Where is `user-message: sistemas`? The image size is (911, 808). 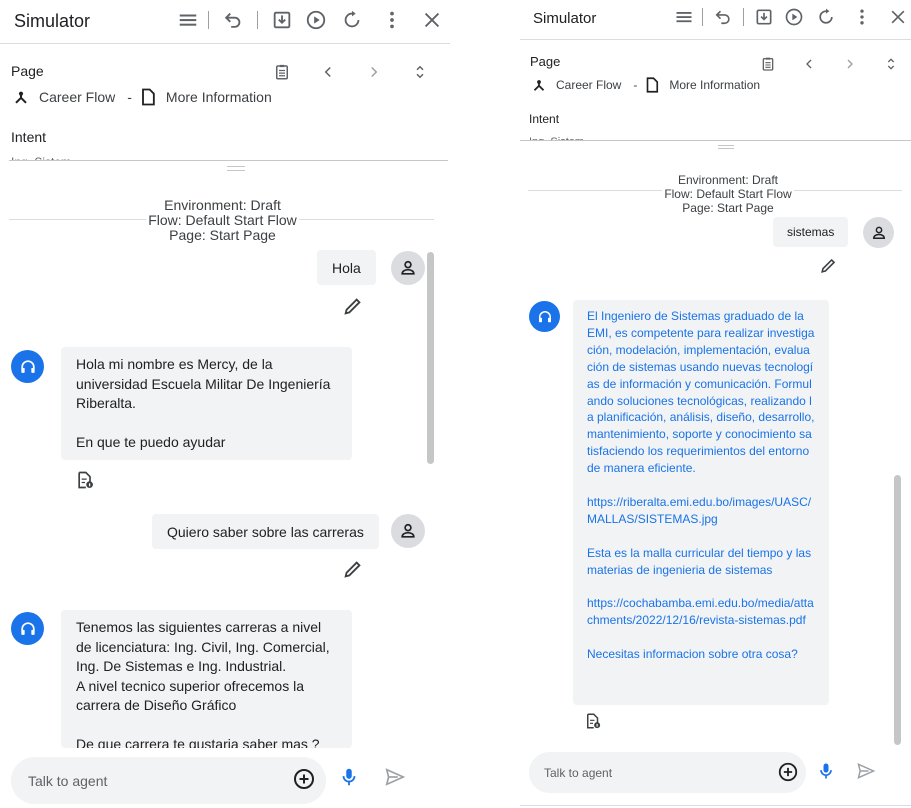 user-message: sistemas is located at coordinates (811, 232).